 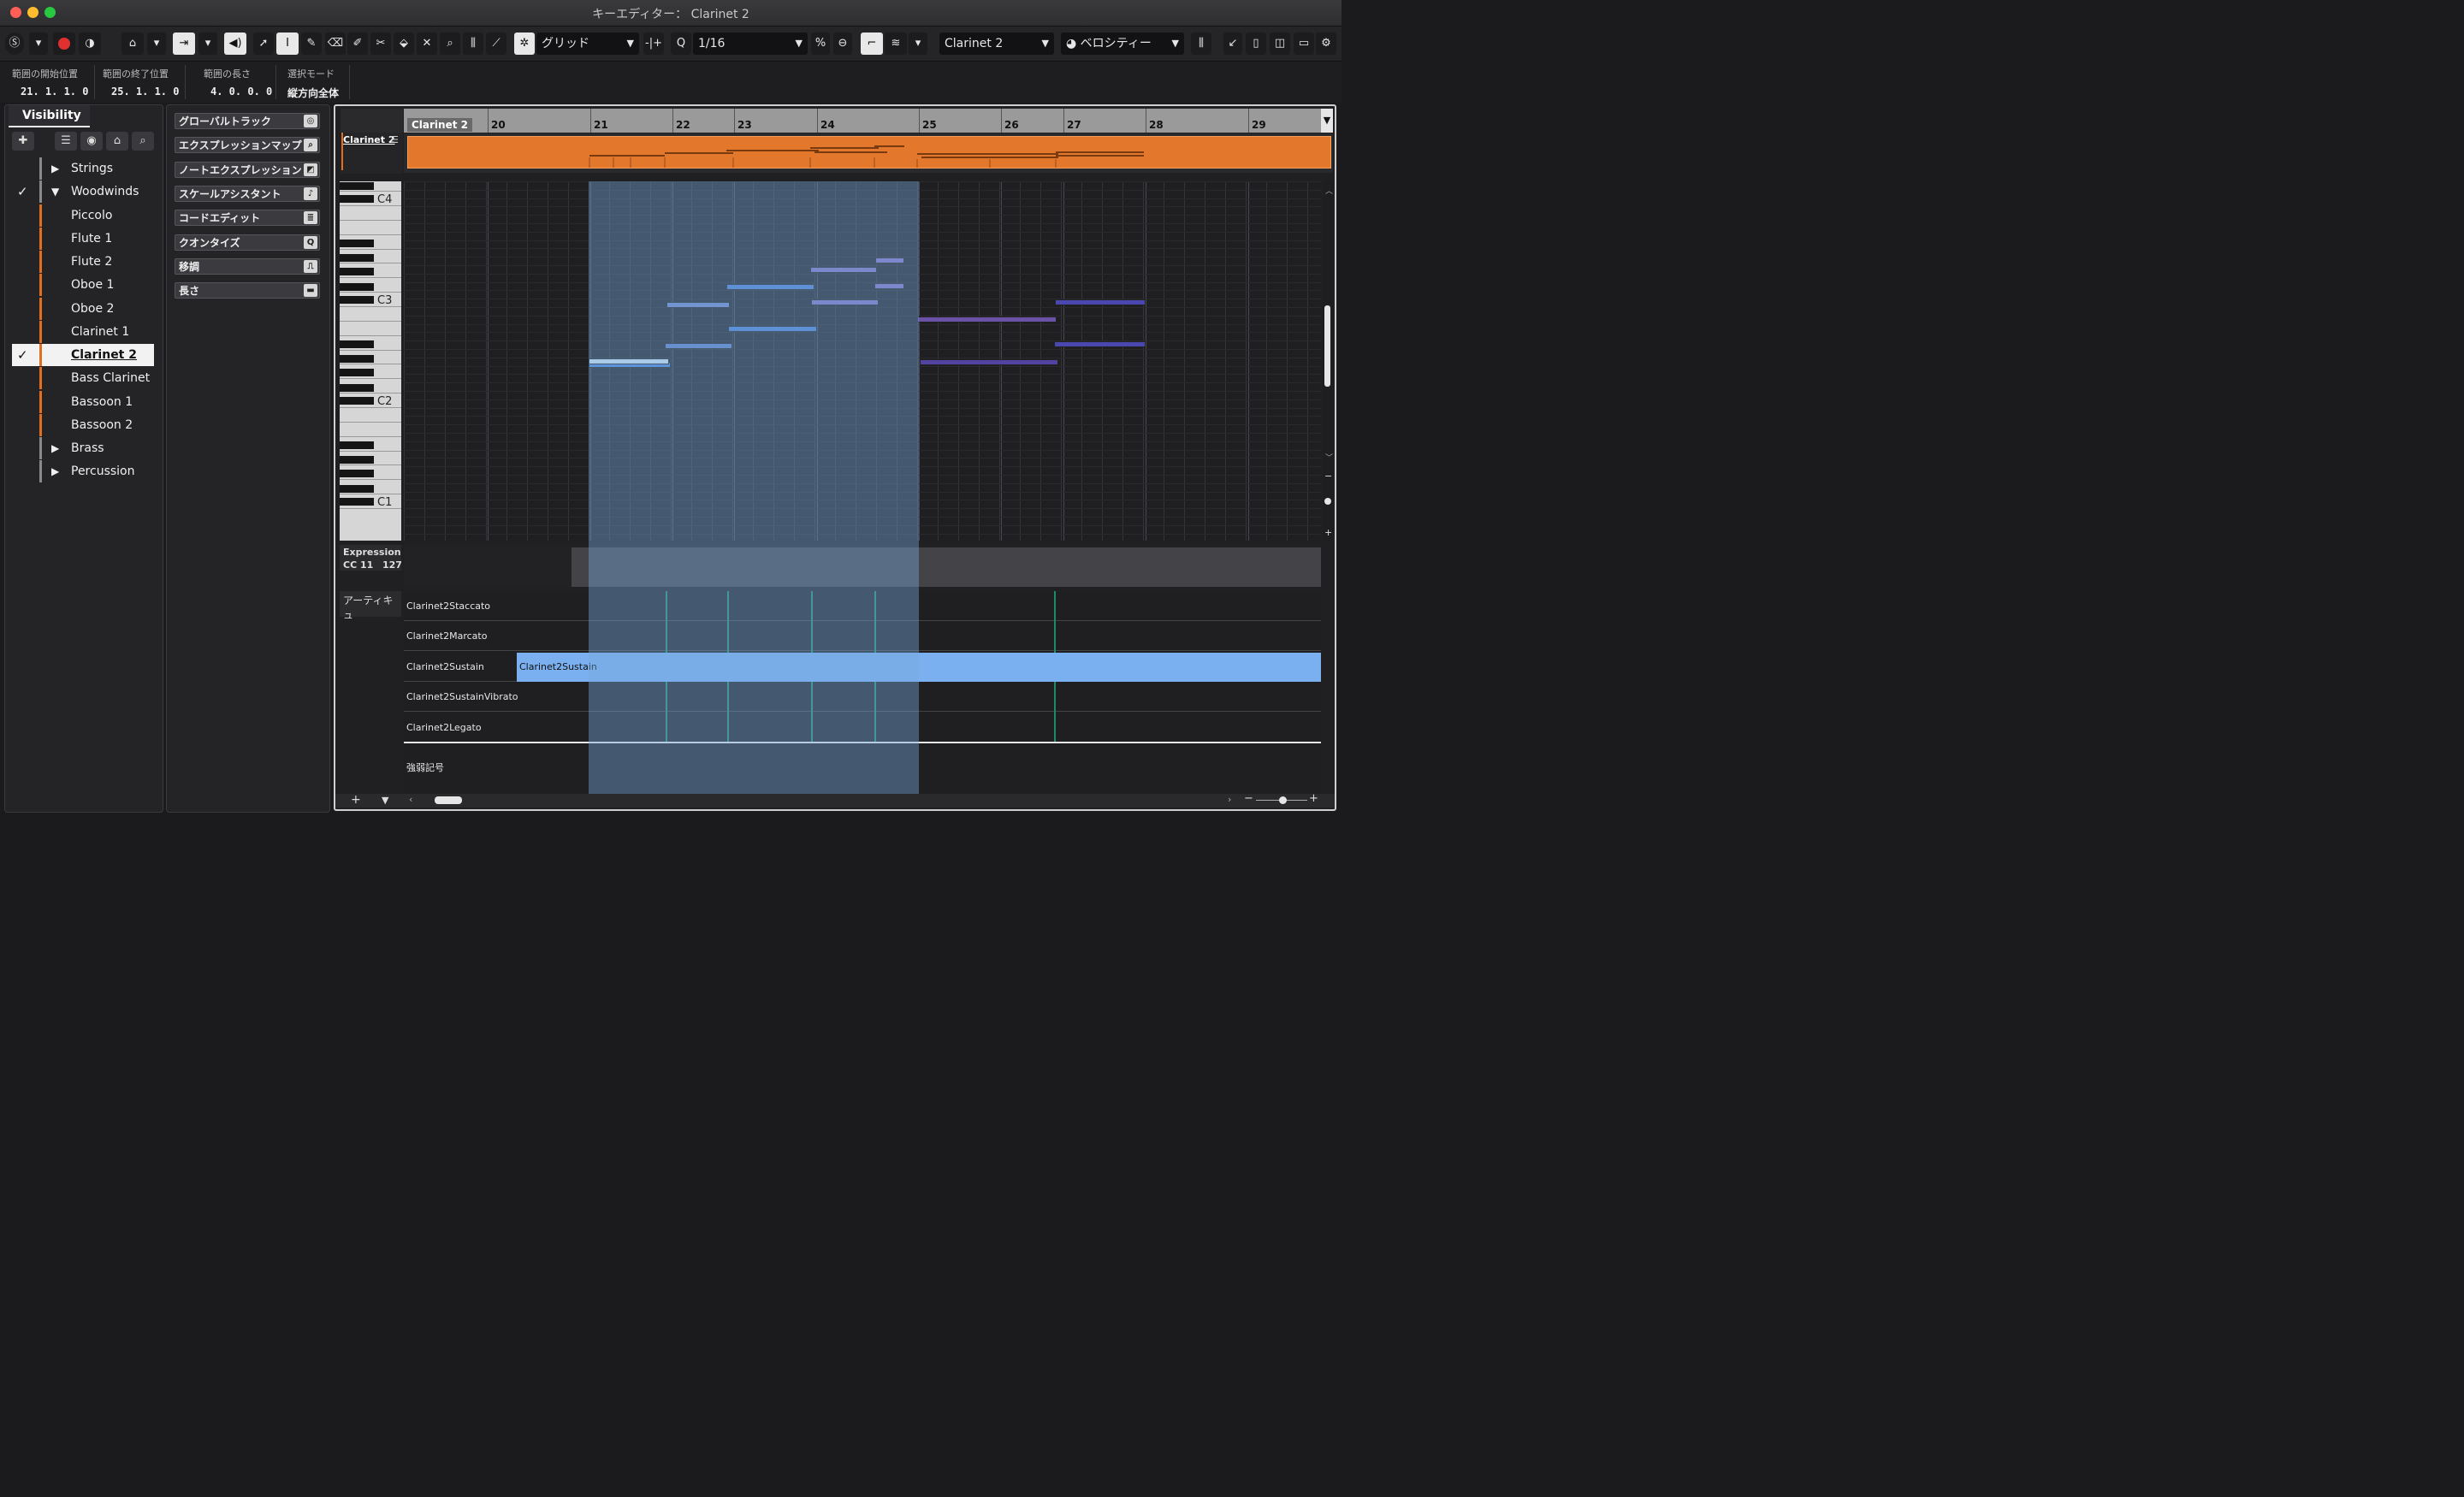 I want to click on horizontal-zoom-handle, so click(x=1283, y=800).